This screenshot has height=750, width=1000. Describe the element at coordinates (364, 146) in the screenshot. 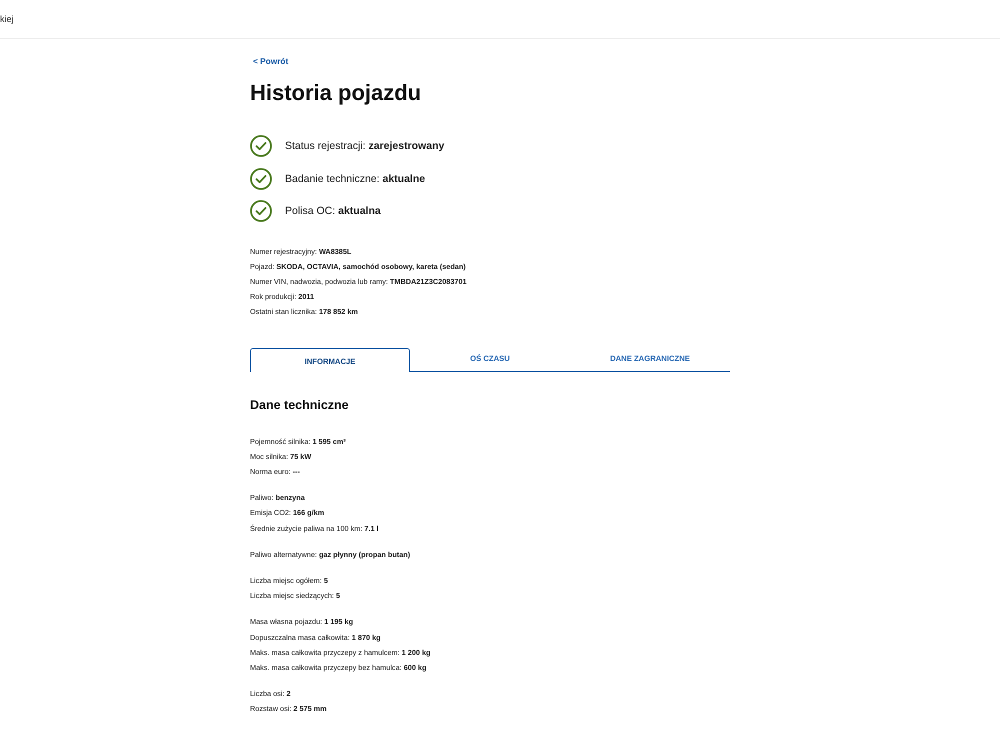

I see `status-text: Status rejestracji: zarejestrowany` at that location.